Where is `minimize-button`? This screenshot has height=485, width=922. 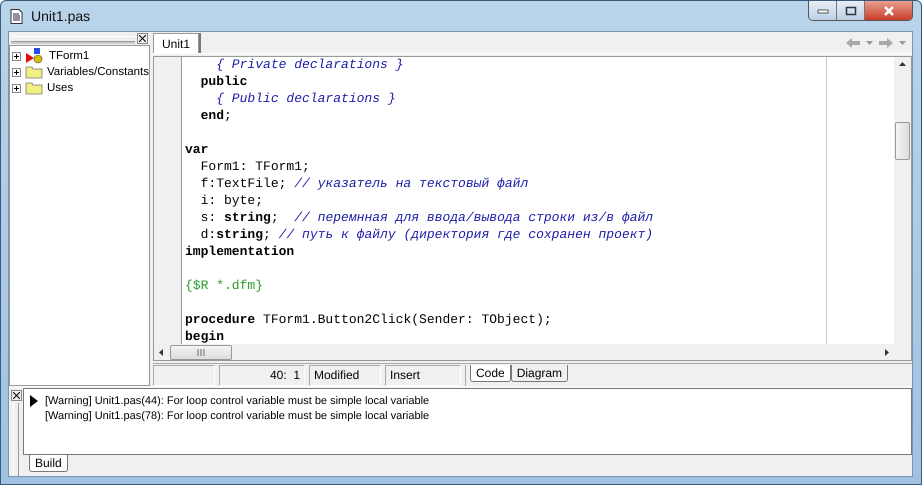 minimize-button is located at coordinates (823, 10).